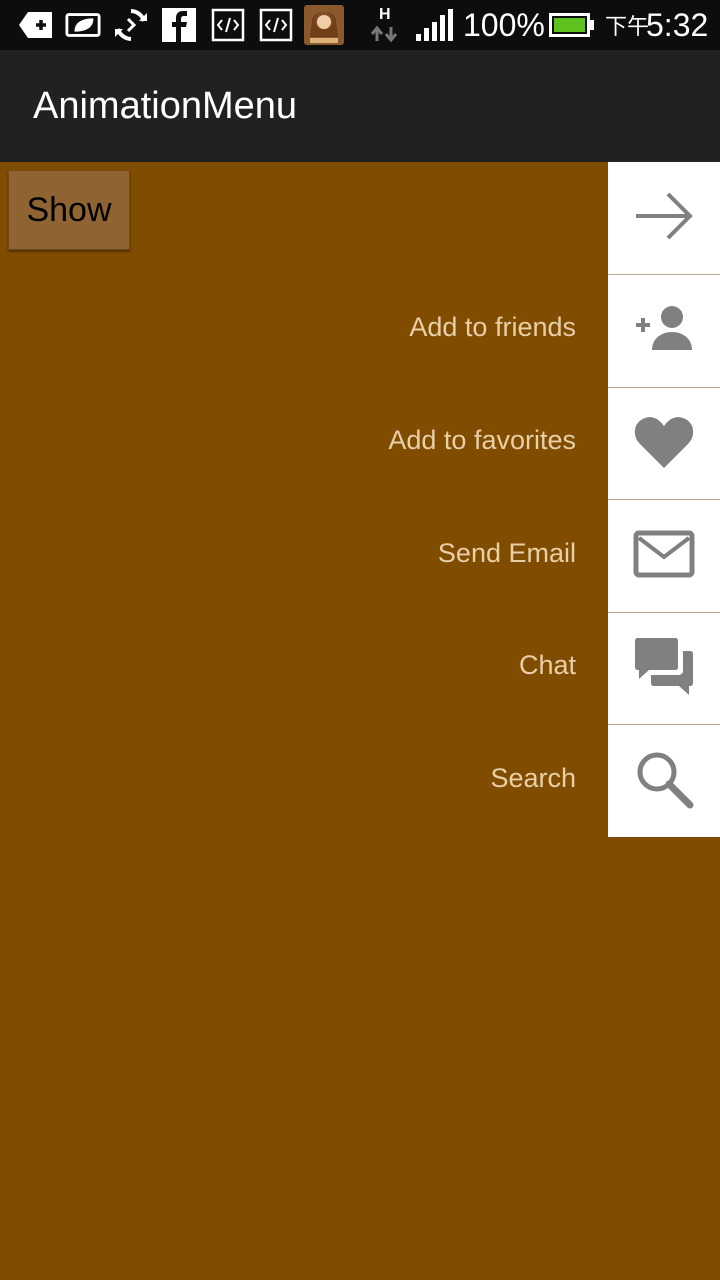  I want to click on menu-item-chat, so click(664, 669).